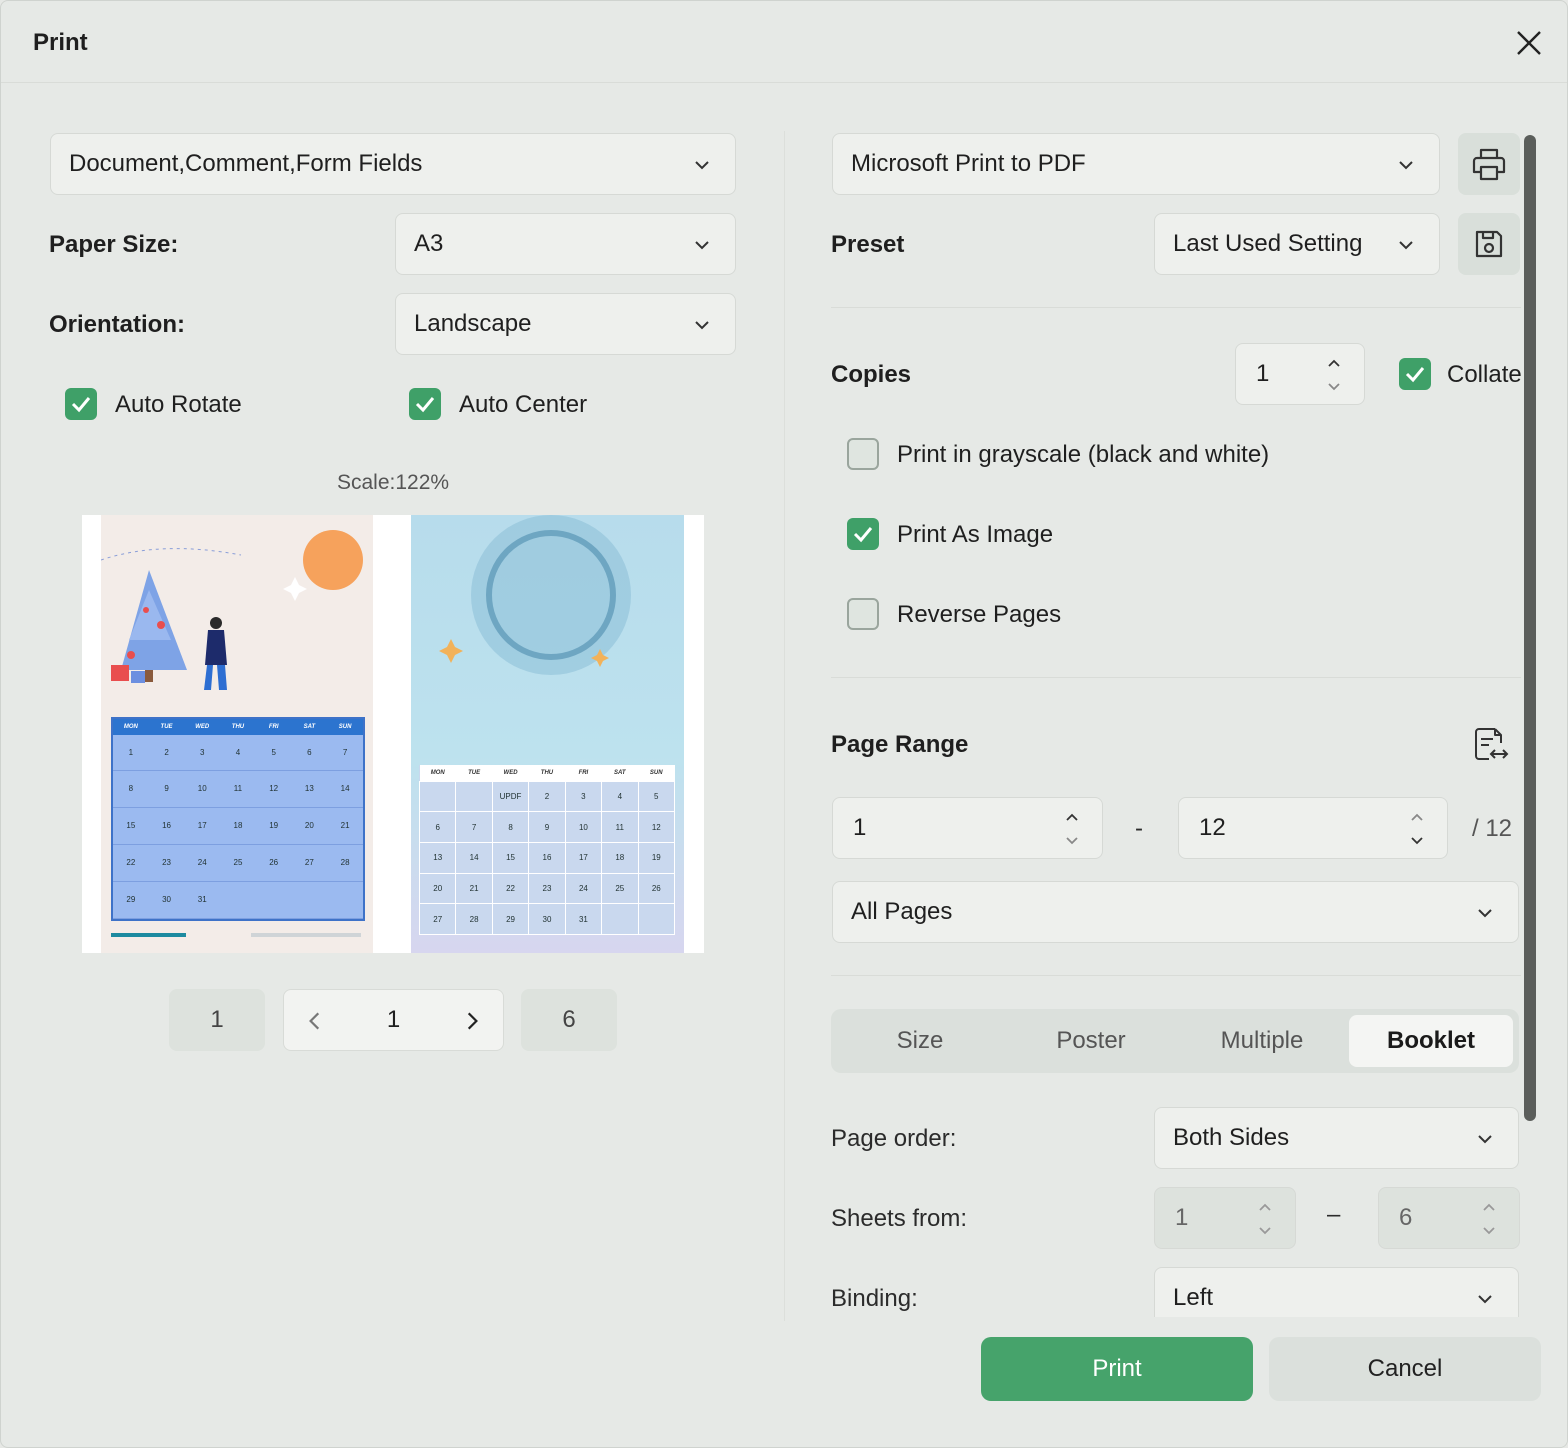  What do you see at coordinates (472, 1021) in the screenshot?
I see `chevron-right-icon` at bounding box center [472, 1021].